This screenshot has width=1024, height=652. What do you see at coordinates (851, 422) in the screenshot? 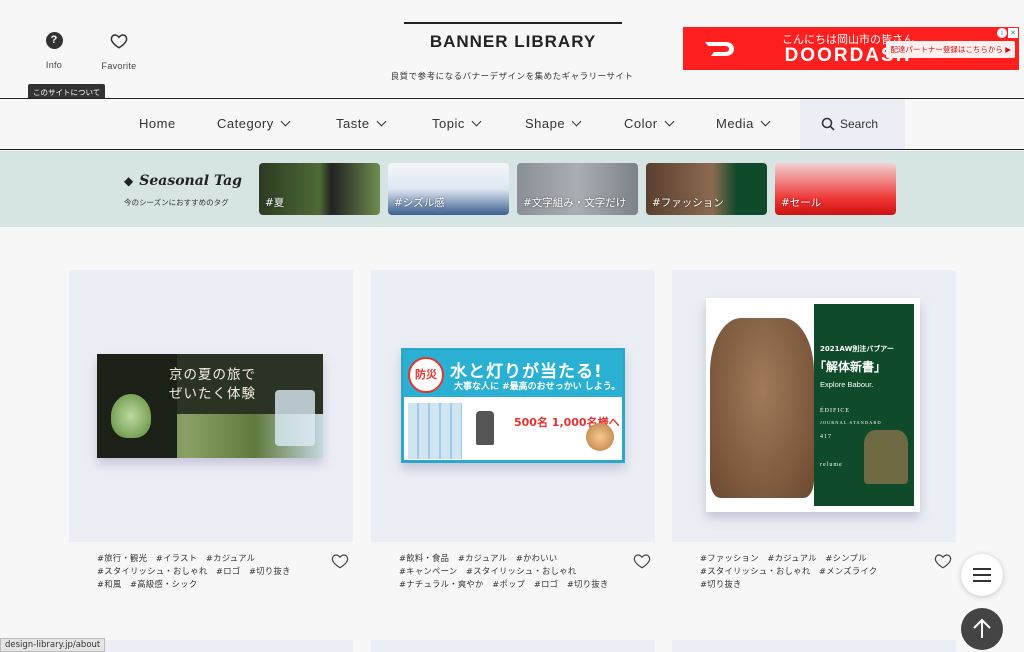
I see `banner-brand: JOURNAL STANDARD` at bounding box center [851, 422].